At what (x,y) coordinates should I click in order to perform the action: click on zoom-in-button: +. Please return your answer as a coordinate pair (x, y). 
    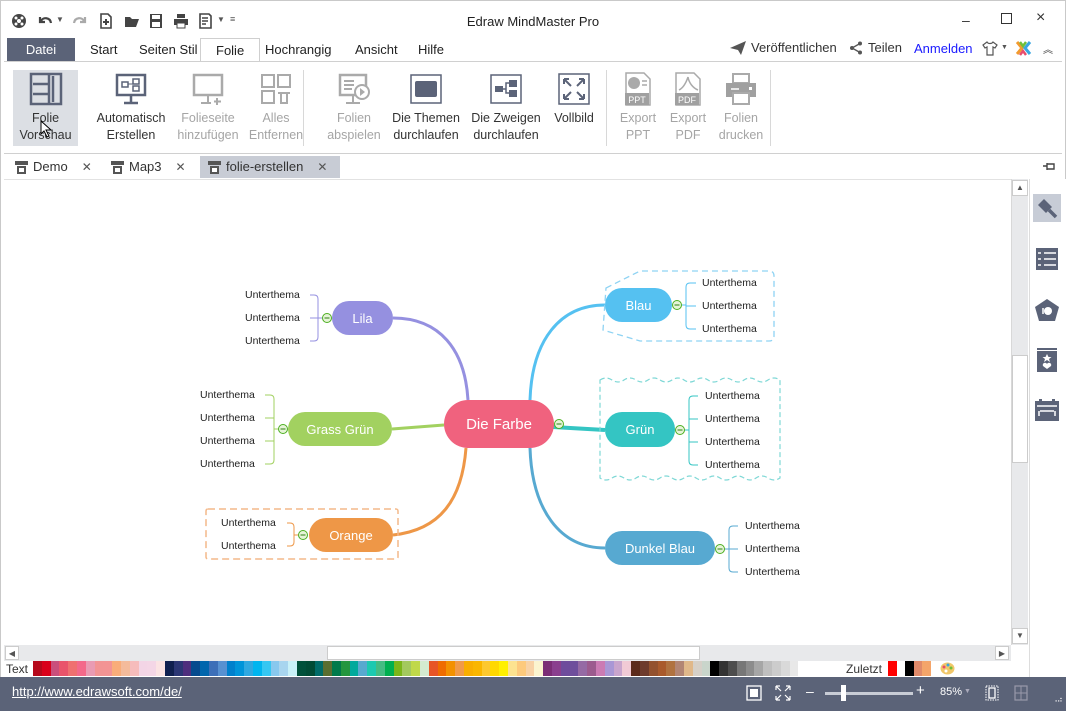
    Looking at the image, I should click on (920, 690).